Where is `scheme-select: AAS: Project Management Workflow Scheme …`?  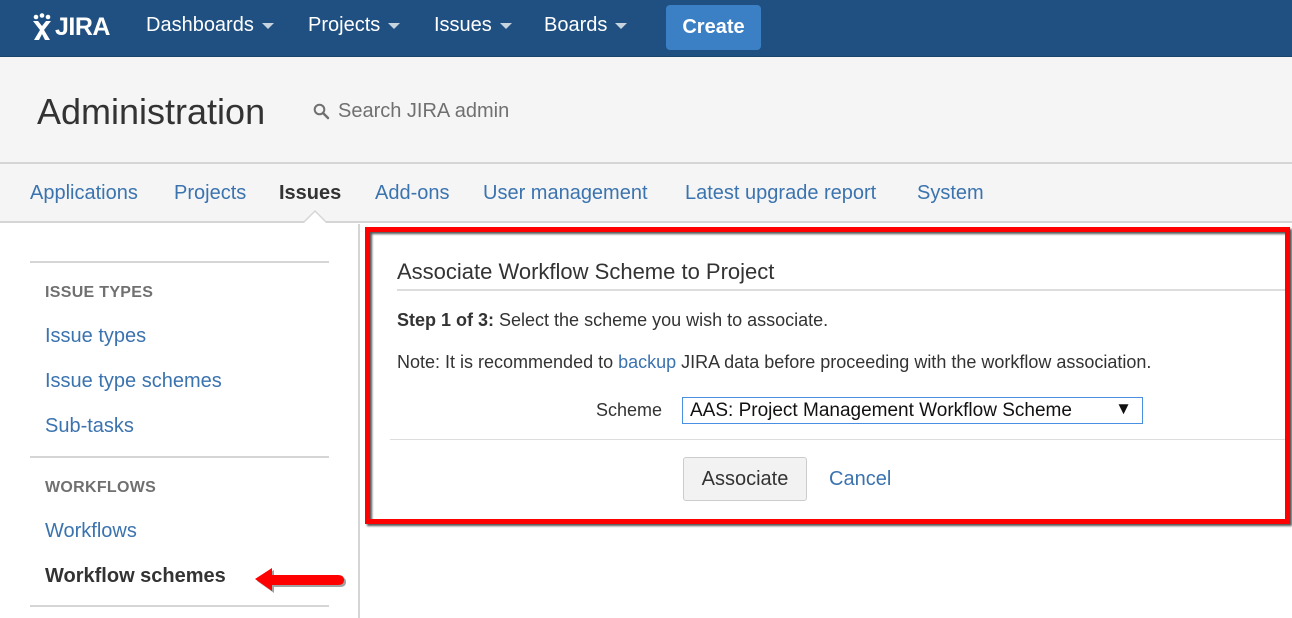 scheme-select: AAS: Project Management Workflow Scheme … is located at coordinates (912, 410).